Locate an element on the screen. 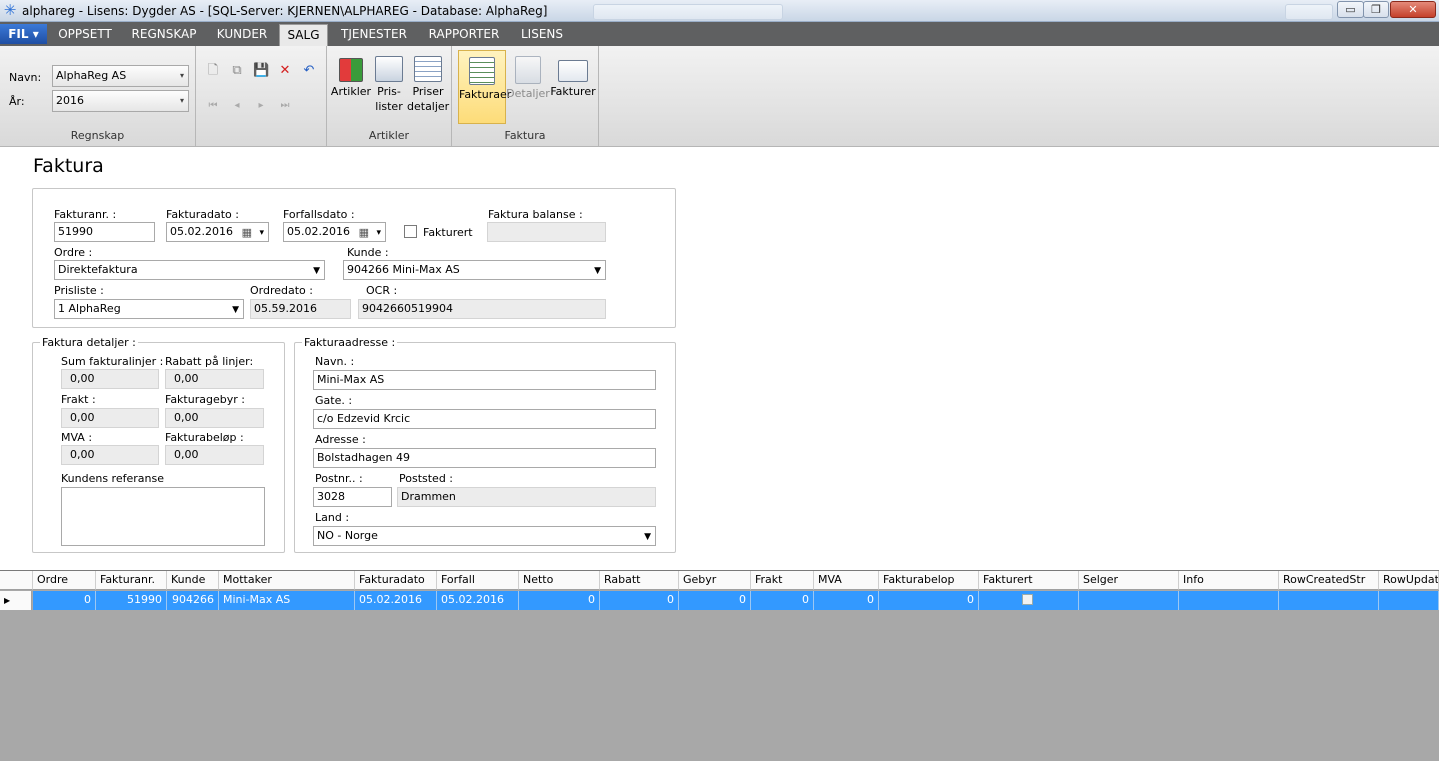 This screenshot has height=761, width=1439. col-header-mottaker: Mottaker is located at coordinates (287, 580).